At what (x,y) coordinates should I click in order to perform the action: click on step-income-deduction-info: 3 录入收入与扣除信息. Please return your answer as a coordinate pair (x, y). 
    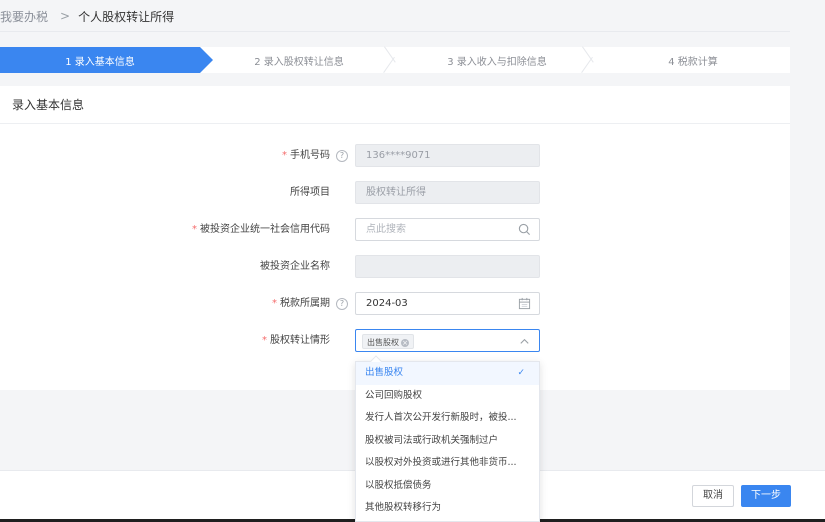
    Looking at the image, I should click on (497, 60).